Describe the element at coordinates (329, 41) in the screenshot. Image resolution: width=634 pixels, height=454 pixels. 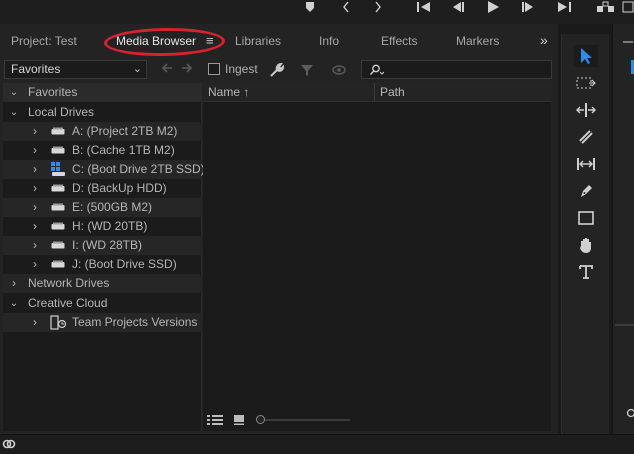
I see `tab-info: Info` at that location.